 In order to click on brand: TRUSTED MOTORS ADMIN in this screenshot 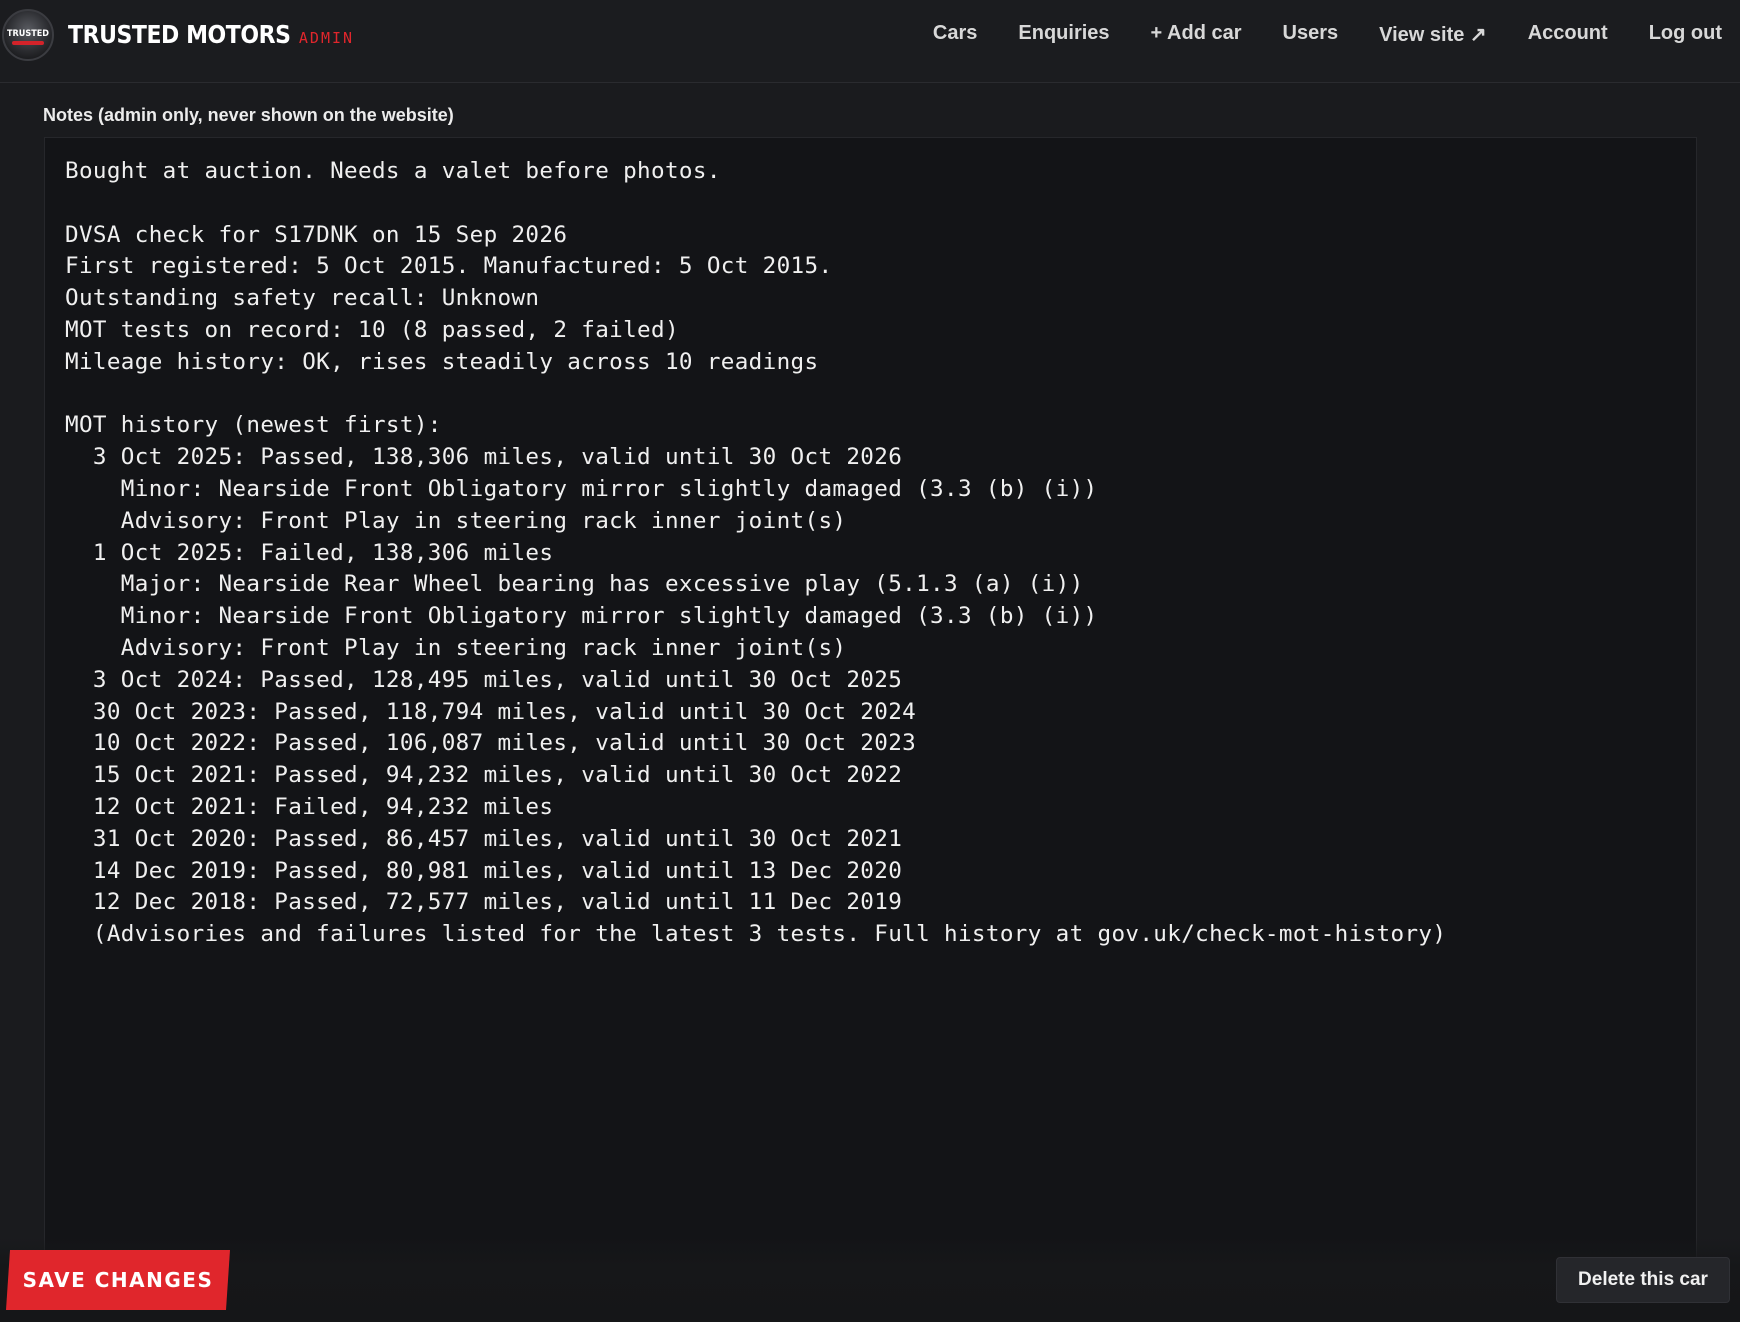, I will do `click(211, 38)`.